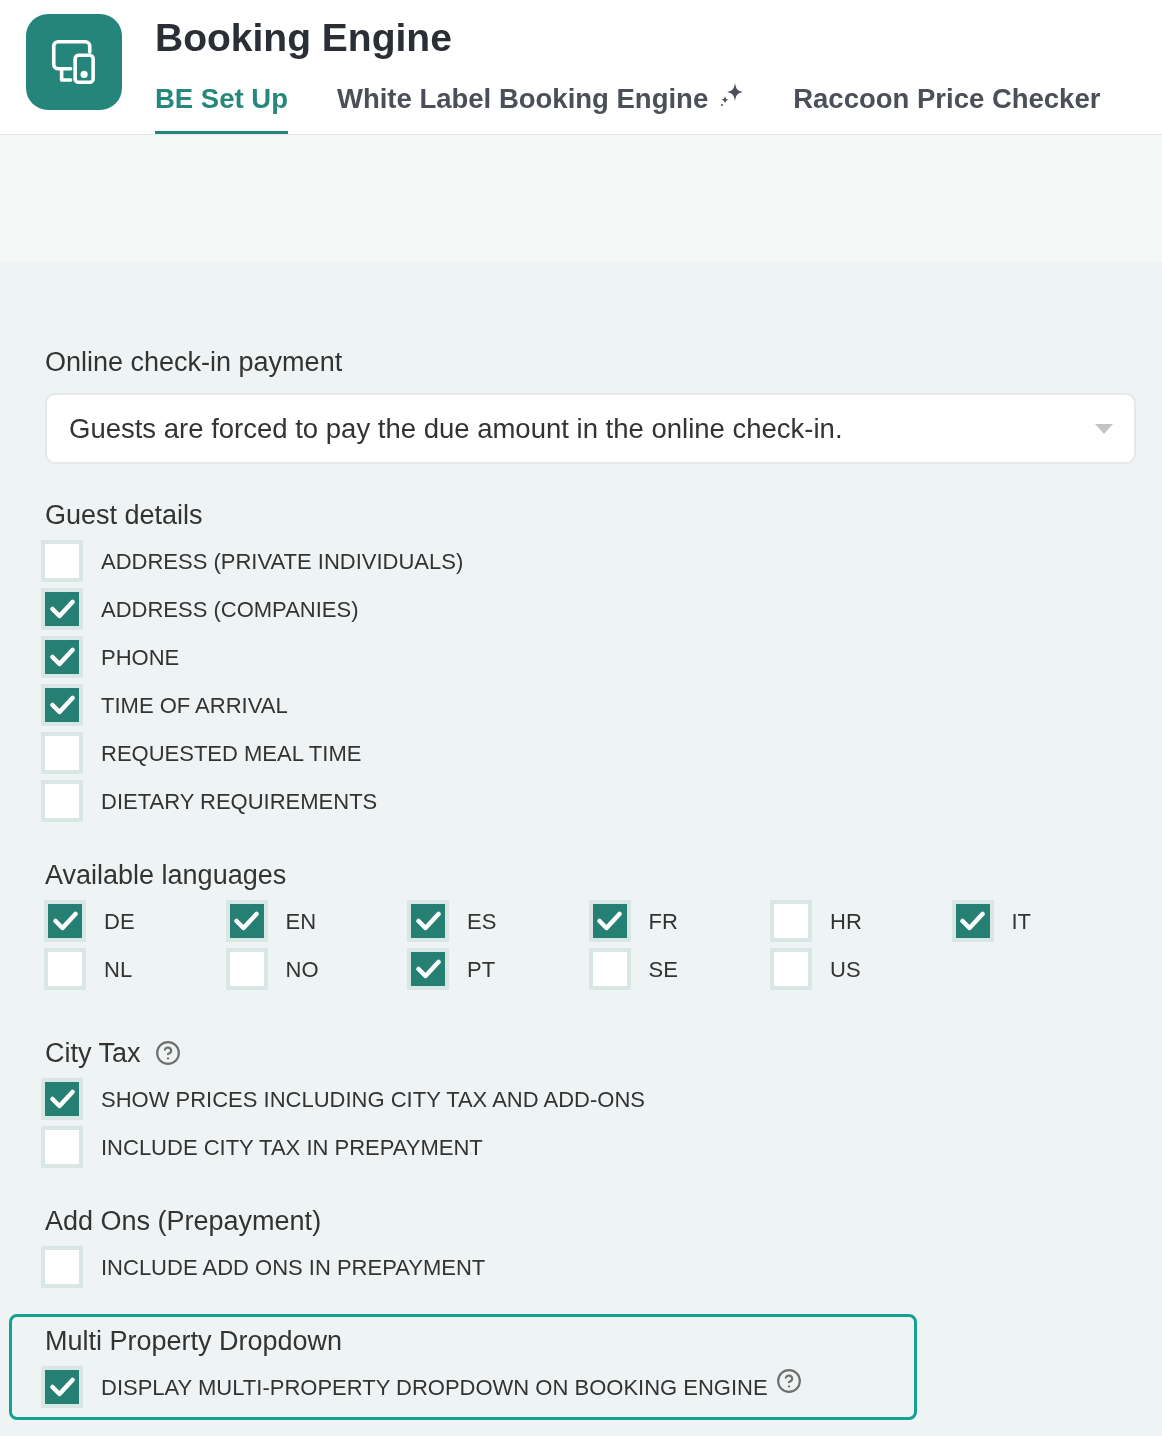 This screenshot has height=1436, width=1162. What do you see at coordinates (93, 1053) in the screenshot?
I see `section-label: City Tax` at bounding box center [93, 1053].